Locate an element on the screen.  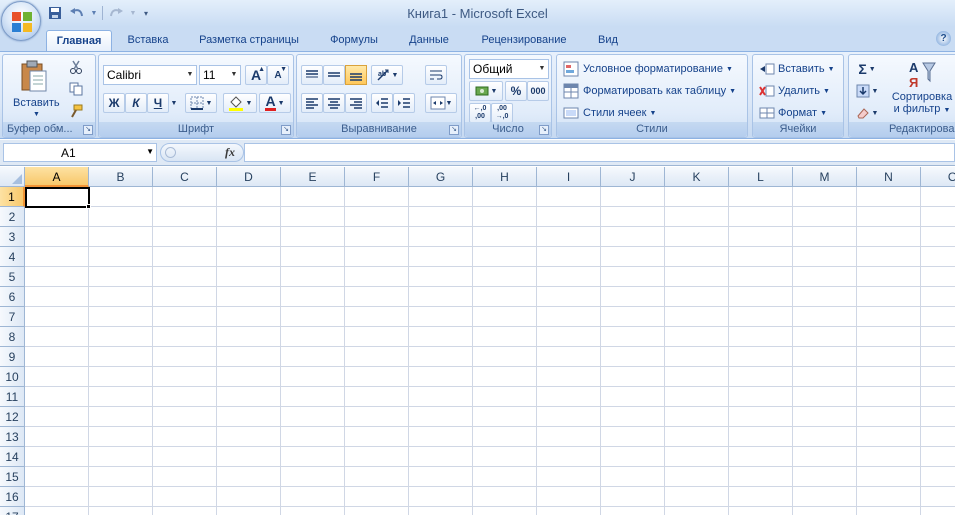
column-header-h: H is located at coordinates (505, 177).